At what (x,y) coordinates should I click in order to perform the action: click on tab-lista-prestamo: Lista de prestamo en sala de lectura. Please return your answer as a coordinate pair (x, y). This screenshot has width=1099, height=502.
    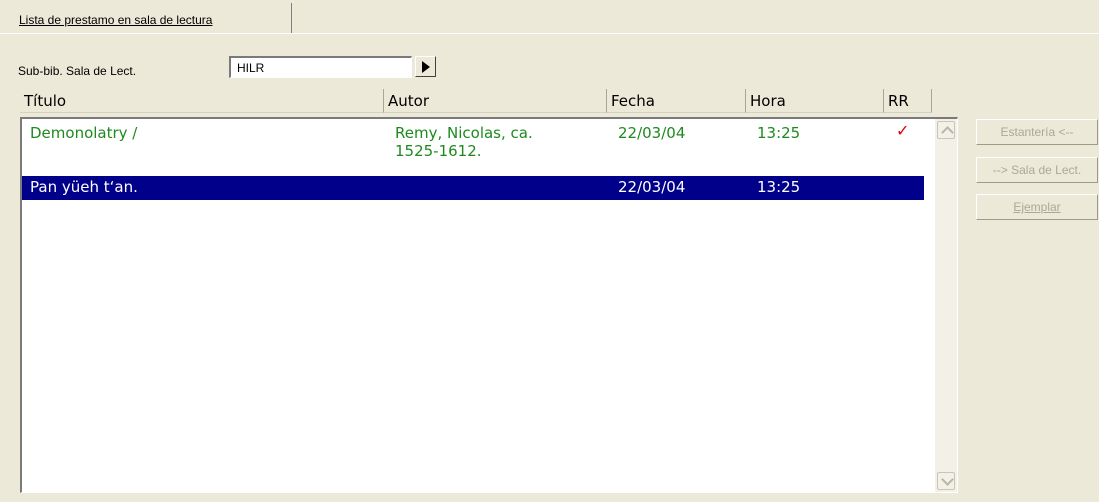
    Looking at the image, I should click on (149, 18).